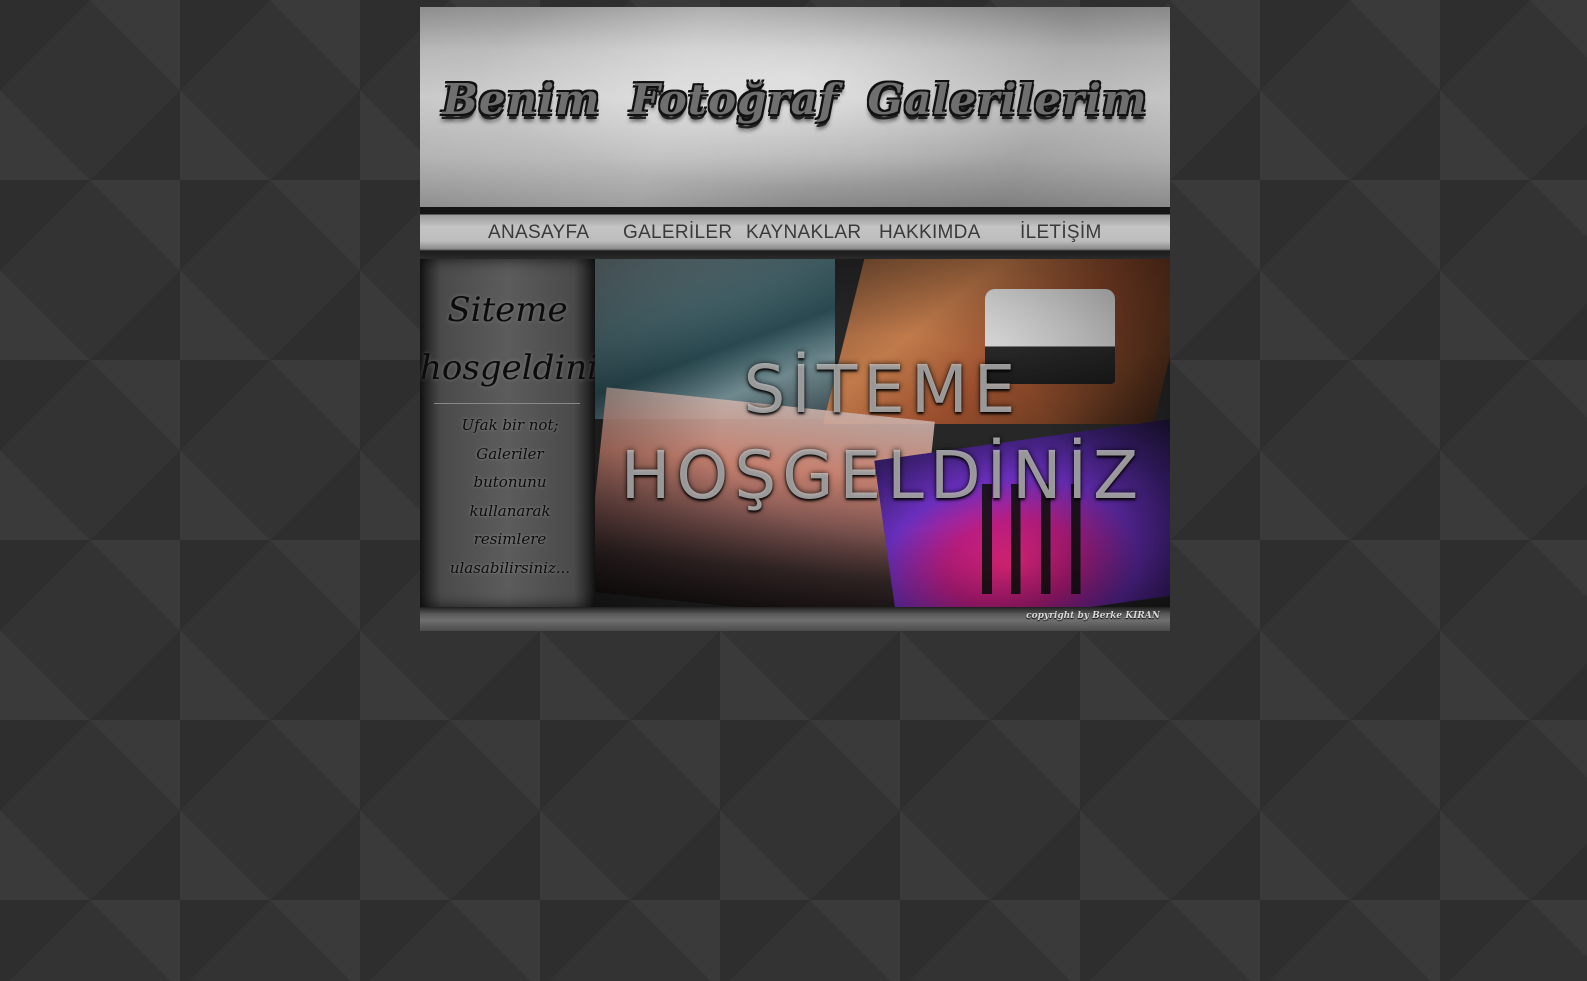 The image size is (1587, 981). What do you see at coordinates (510, 453) in the screenshot?
I see `note-line: Galeriler` at bounding box center [510, 453].